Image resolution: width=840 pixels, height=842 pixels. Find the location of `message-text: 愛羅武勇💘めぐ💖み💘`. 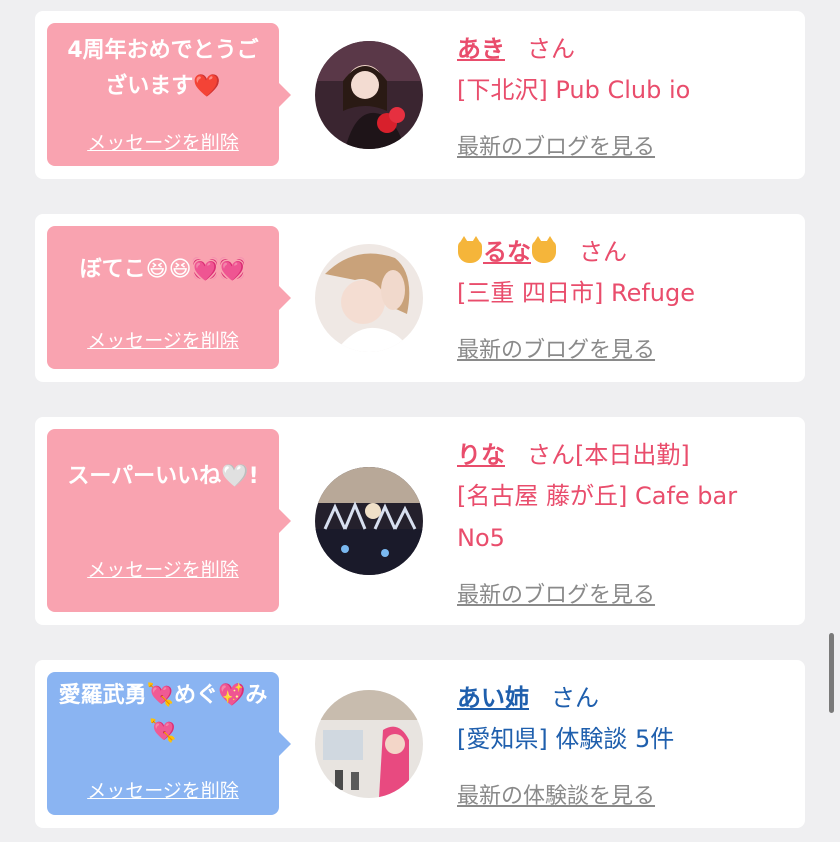

message-text: 愛羅武勇💘めぐ💖み💘 is located at coordinates (163, 713).